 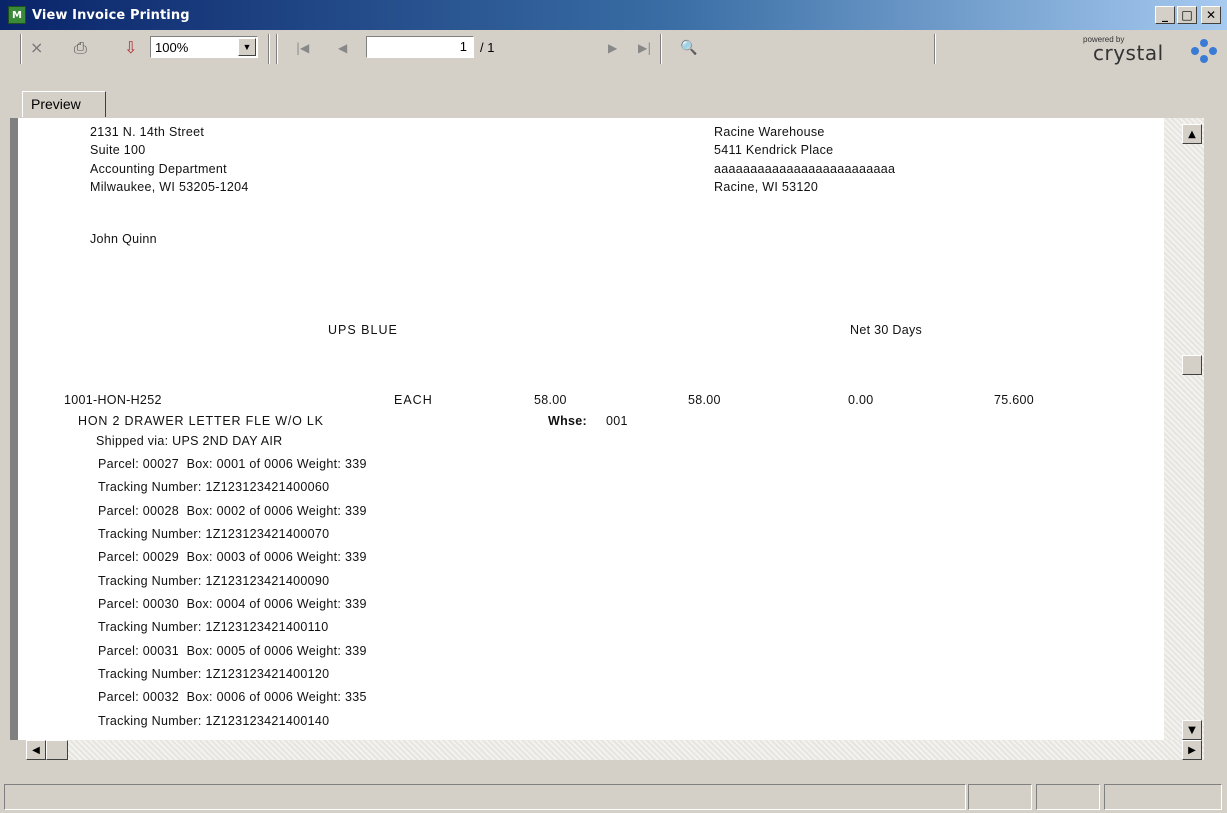 I want to click on whse-label: Whse:, so click(x=567, y=421).